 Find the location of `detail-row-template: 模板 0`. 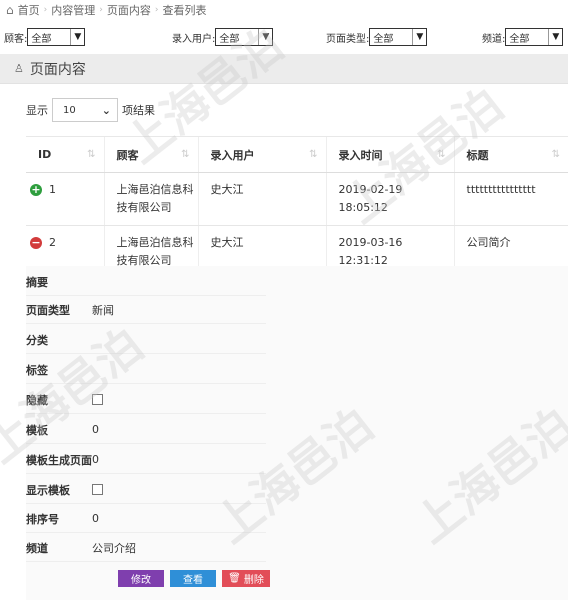

detail-row-template: 模板 0 is located at coordinates (146, 430).